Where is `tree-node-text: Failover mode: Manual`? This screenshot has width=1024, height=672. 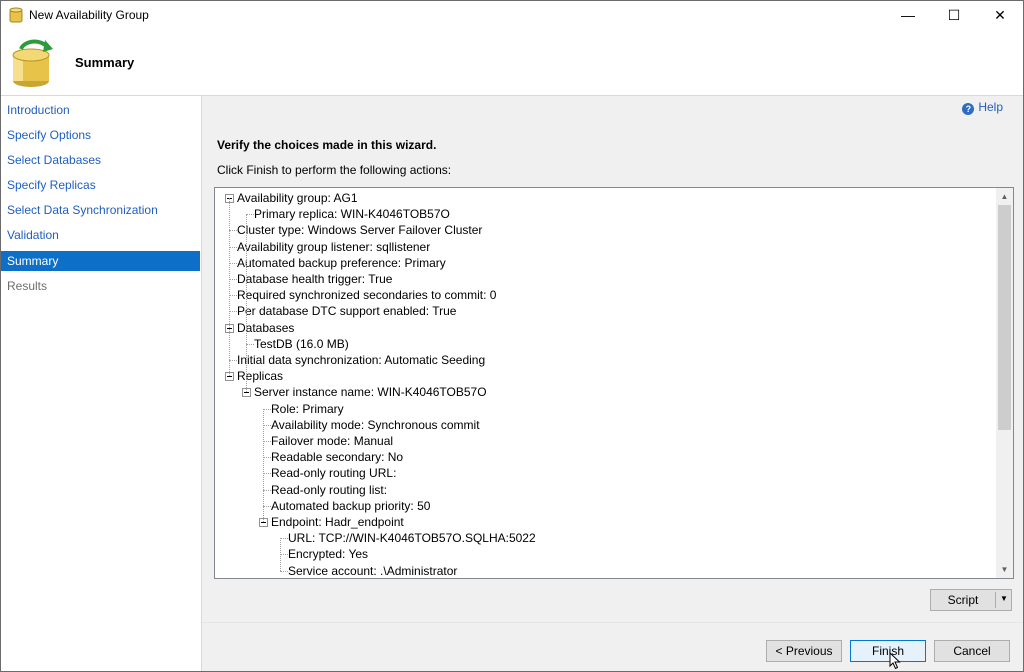
tree-node-text: Failover mode: Manual is located at coordinates (332, 441).